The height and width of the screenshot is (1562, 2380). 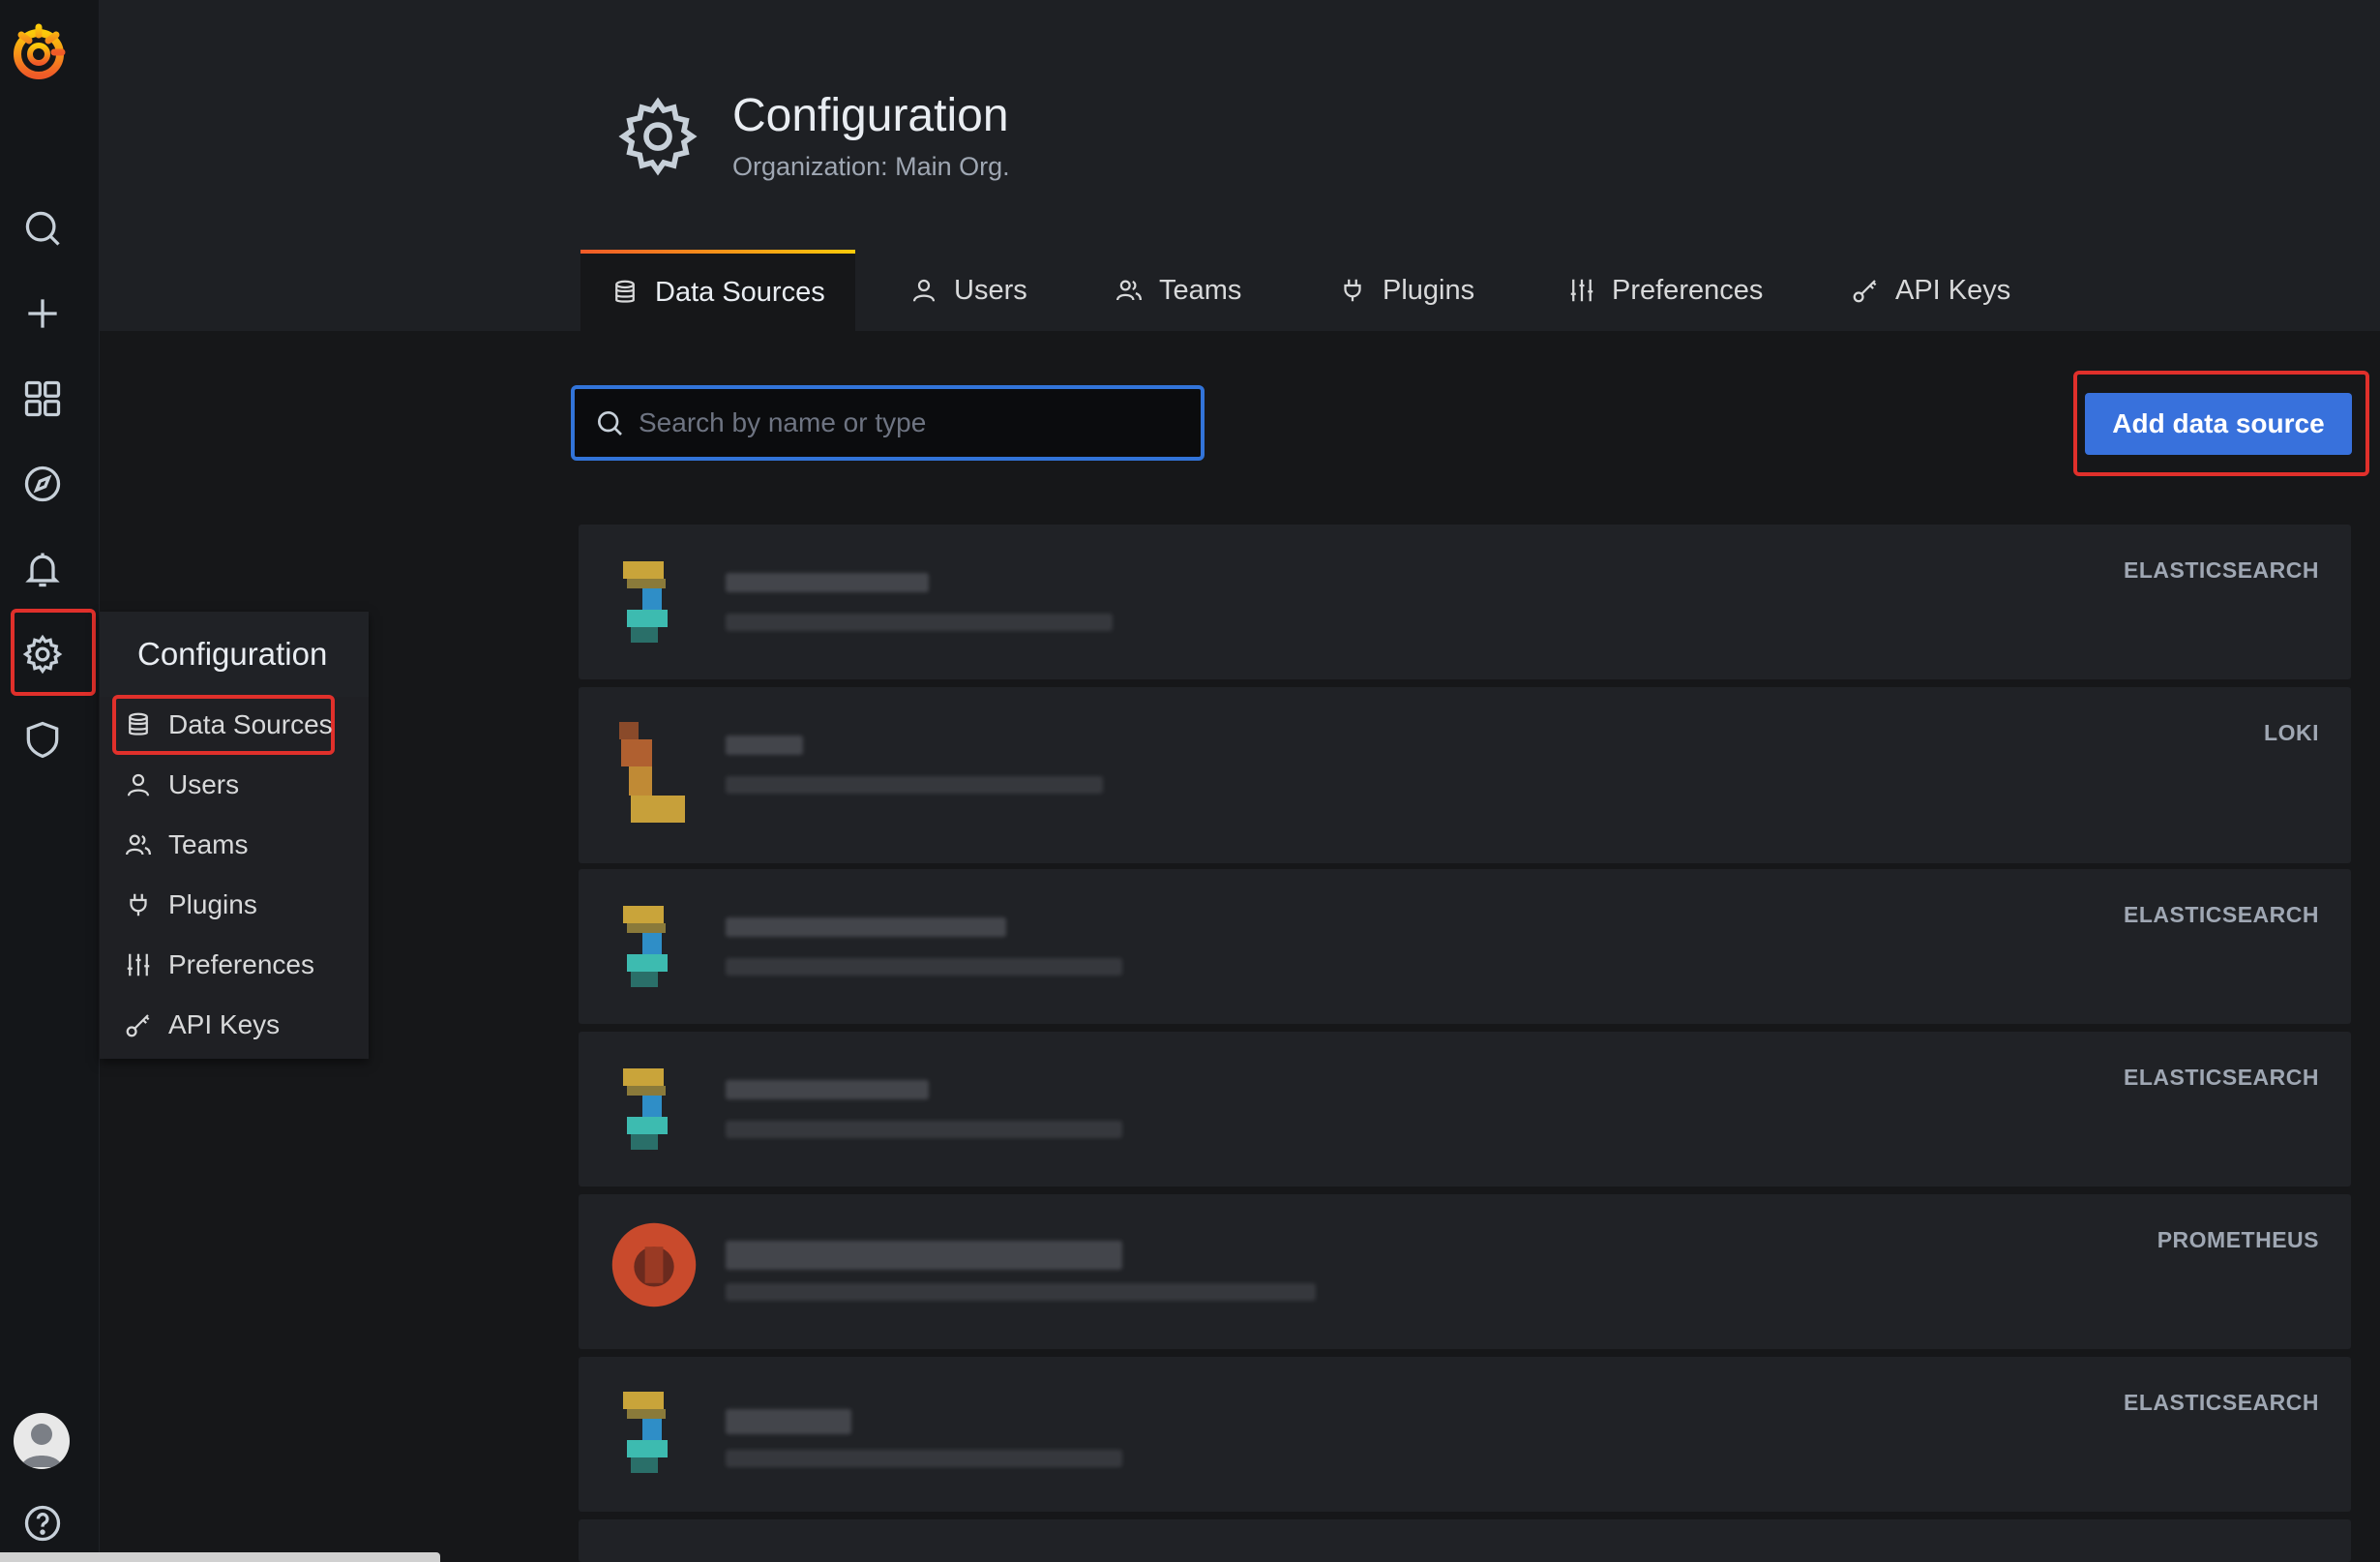 What do you see at coordinates (251, 724) in the screenshot?
I see `flyout-item-label: Data Sources` at bounding box center [251, 724].